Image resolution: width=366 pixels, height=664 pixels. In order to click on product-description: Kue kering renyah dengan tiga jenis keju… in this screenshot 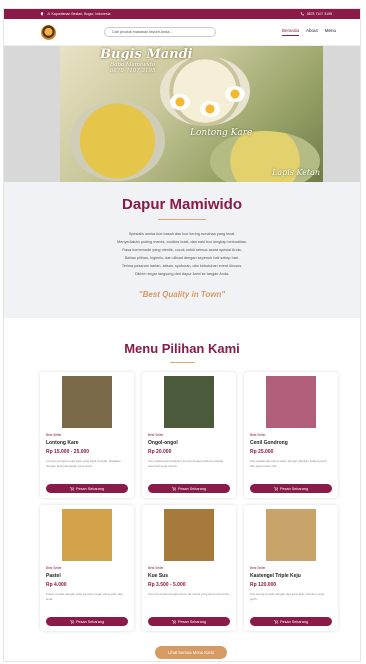, I will do `click(287, 596)`.